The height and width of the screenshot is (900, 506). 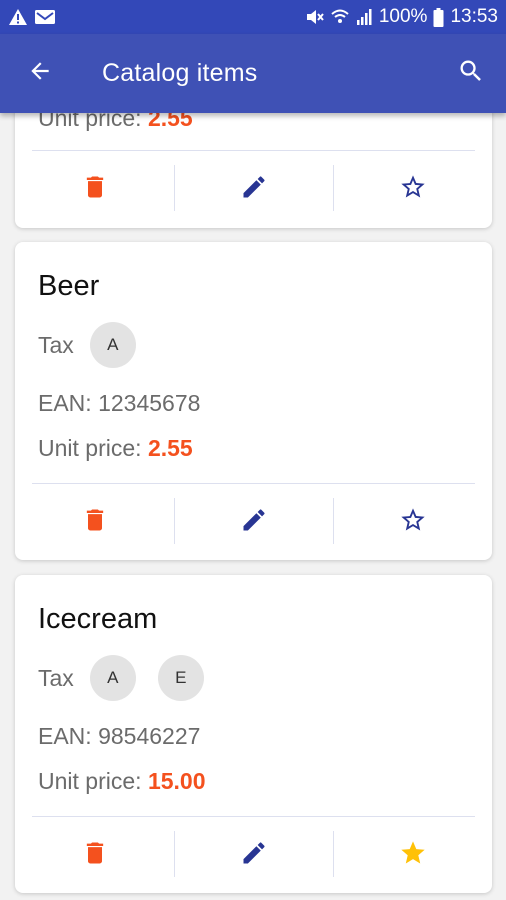 I want to click on tax-row: Tax A, so click(x=98, y=345).